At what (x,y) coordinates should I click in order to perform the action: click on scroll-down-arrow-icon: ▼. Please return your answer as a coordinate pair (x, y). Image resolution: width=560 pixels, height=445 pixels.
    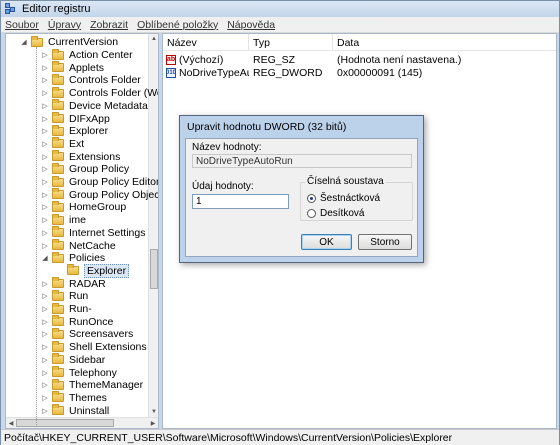
    Looking at the image, I should click on (153, 412).